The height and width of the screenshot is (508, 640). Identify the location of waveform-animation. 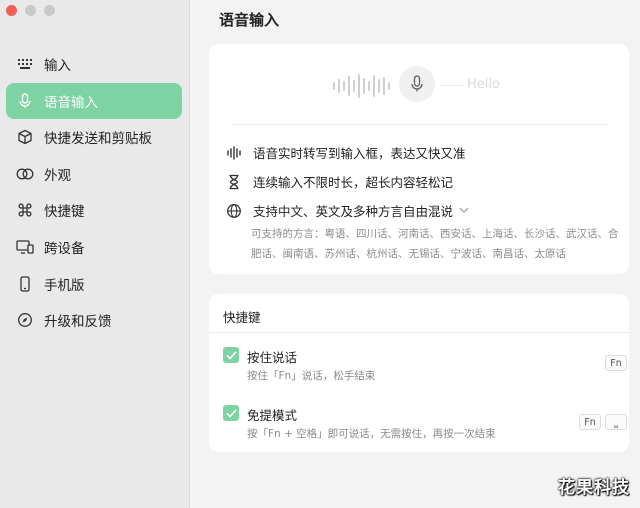
(361, 86).